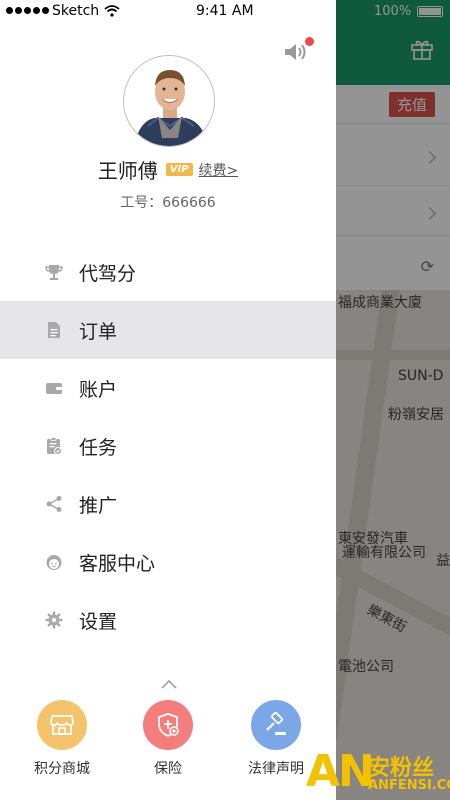 Image resolution: width=450 pixels, height=800 pixels. I want to click on avatar, so click(169, 101).